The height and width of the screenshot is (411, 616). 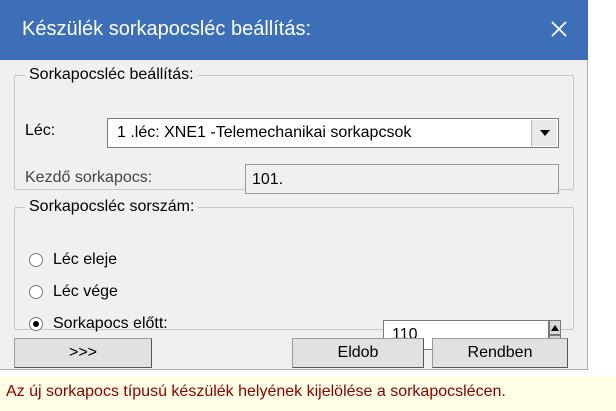 What do you see at coordinates (85, 291) in the screenshot?
I see `radio-strip-end-label: Léc vége` at bounding box center [85, 291].